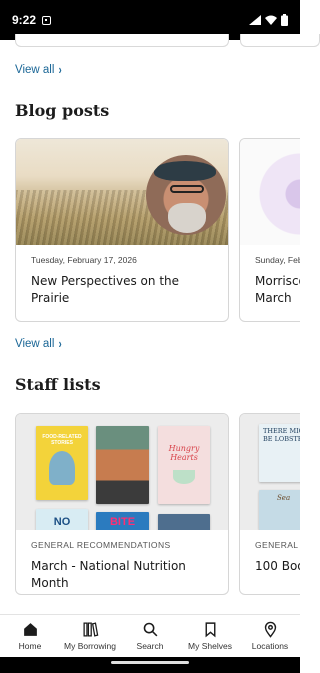  Describe the element at coordinates (30, 646) in the screenshot. I see `nav-label: Home` at that location.